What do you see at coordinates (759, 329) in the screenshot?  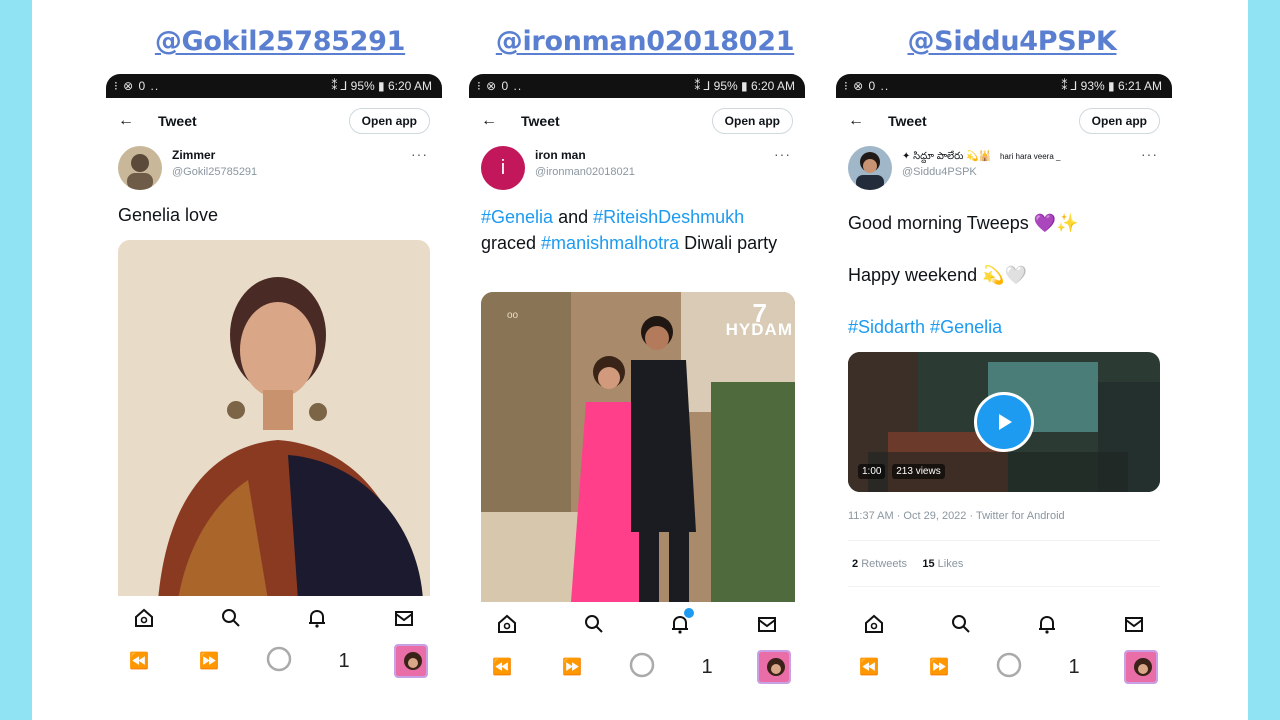 I see `image-watermark: HYDAM` at bounding box center [759, 329].